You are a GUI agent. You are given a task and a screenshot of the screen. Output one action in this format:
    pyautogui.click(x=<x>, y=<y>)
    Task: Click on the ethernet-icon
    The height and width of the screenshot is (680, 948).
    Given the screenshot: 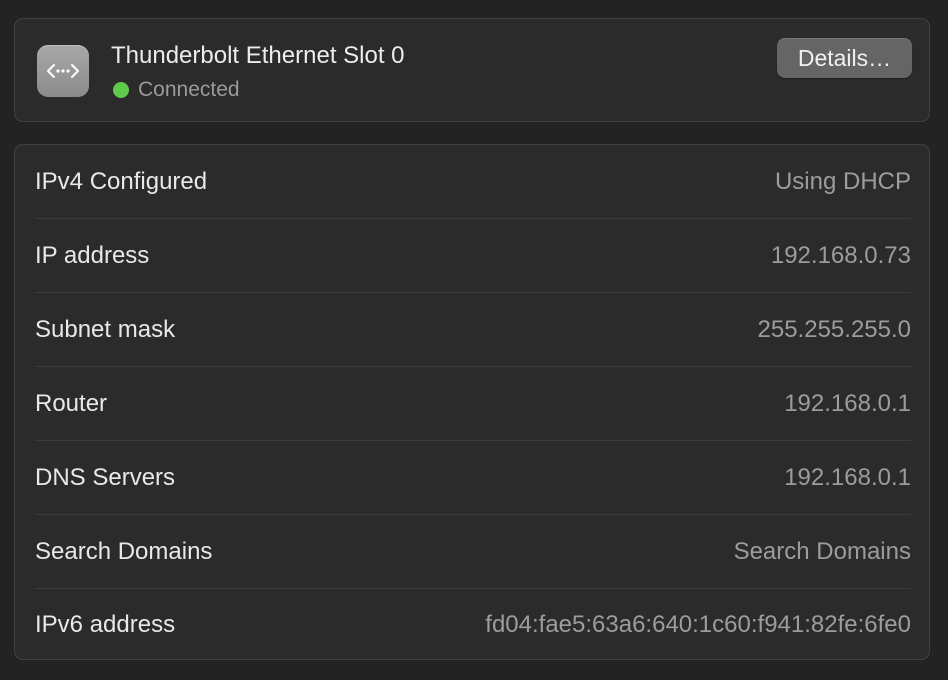 What is the action you would take?
    pyautogui.click(x=63, y=71)
    